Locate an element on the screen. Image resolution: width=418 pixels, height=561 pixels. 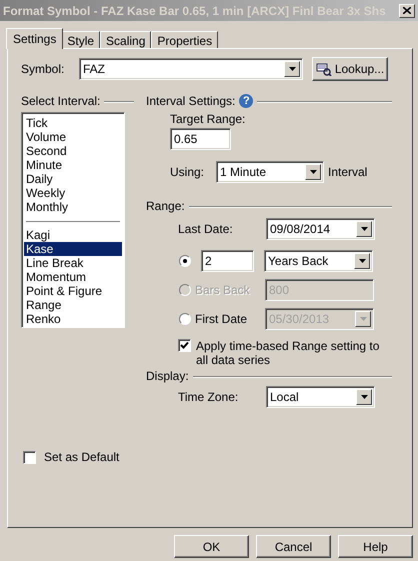
list-item: Momentum is located at coordinates (73, 277).